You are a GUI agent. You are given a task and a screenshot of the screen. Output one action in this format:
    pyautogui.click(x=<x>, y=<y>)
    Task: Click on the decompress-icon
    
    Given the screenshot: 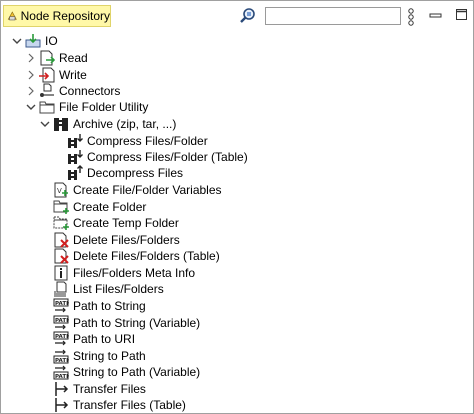 What is the action you would take?
    pyautogui.click(x=75, y=172)
    